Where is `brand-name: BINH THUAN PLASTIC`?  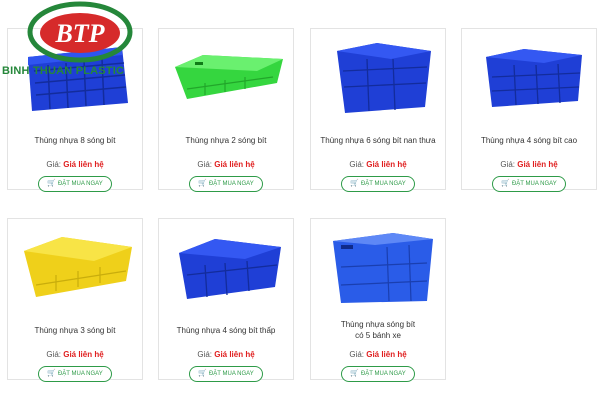 brand-name: BINH THUAN PLASTIC is located at coordinates (63, 71).